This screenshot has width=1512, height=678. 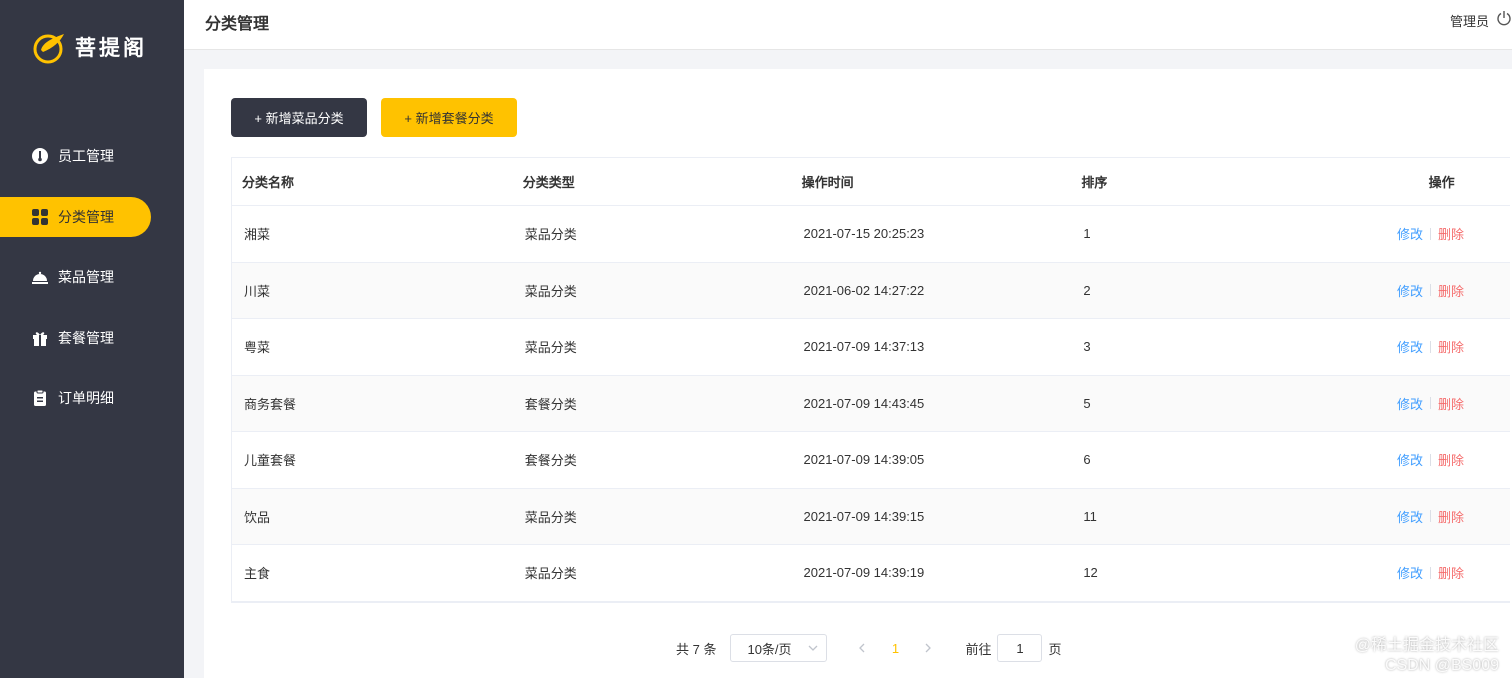 What do you see at coordinates (299, 117) in the screenshot?
I see `add-dish-category-button: + 新增菜品分类` at bounding box center [299, 117].